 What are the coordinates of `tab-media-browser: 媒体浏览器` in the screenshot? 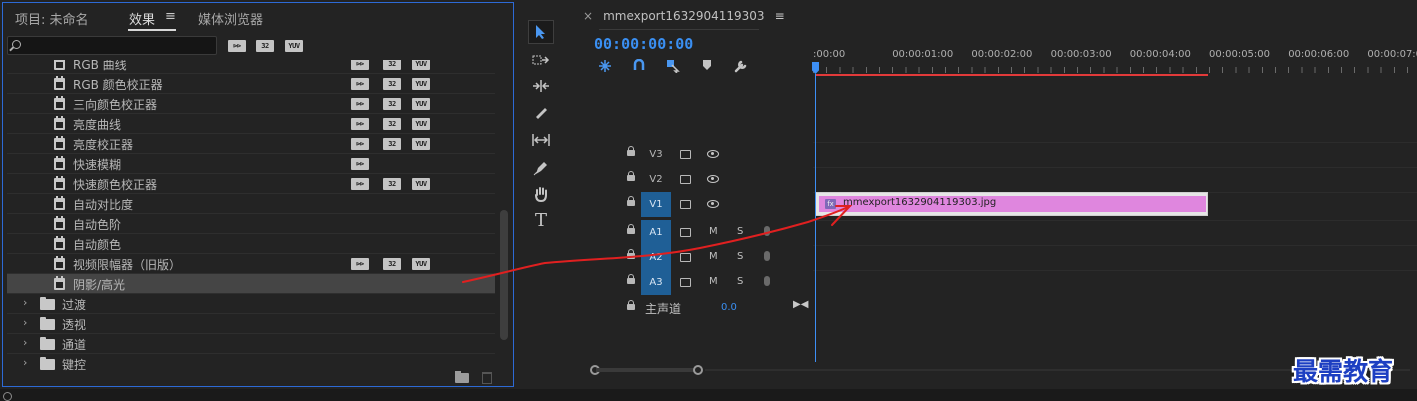 It's located at (230, 18).